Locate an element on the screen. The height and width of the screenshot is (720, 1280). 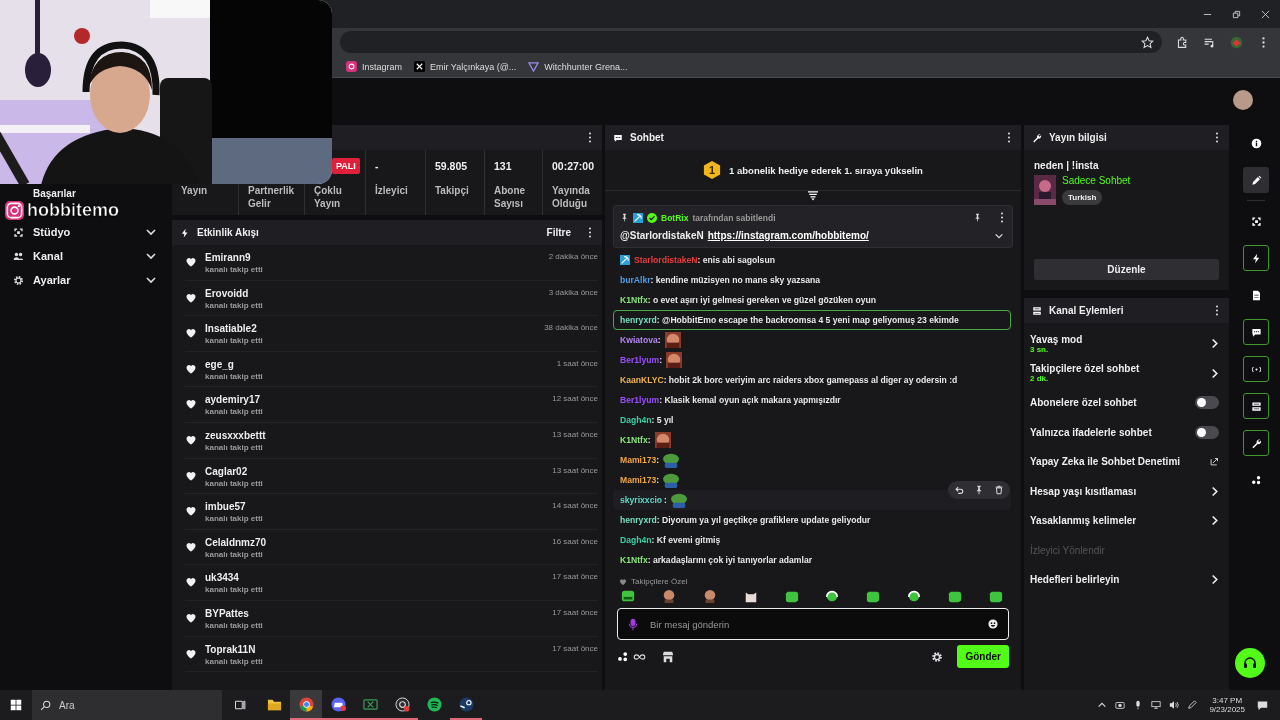
frame-icon is located at coordinates (18, 232).